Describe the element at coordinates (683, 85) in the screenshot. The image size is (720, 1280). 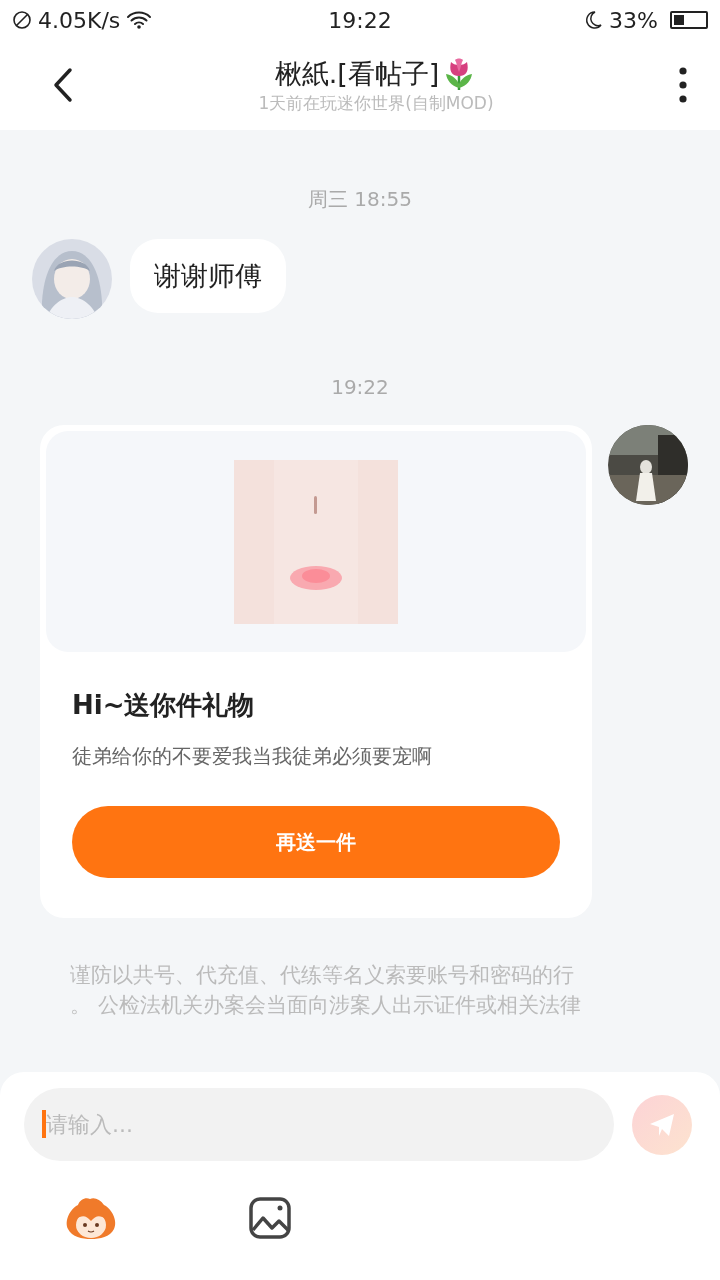
I see `more-icon` at that location.